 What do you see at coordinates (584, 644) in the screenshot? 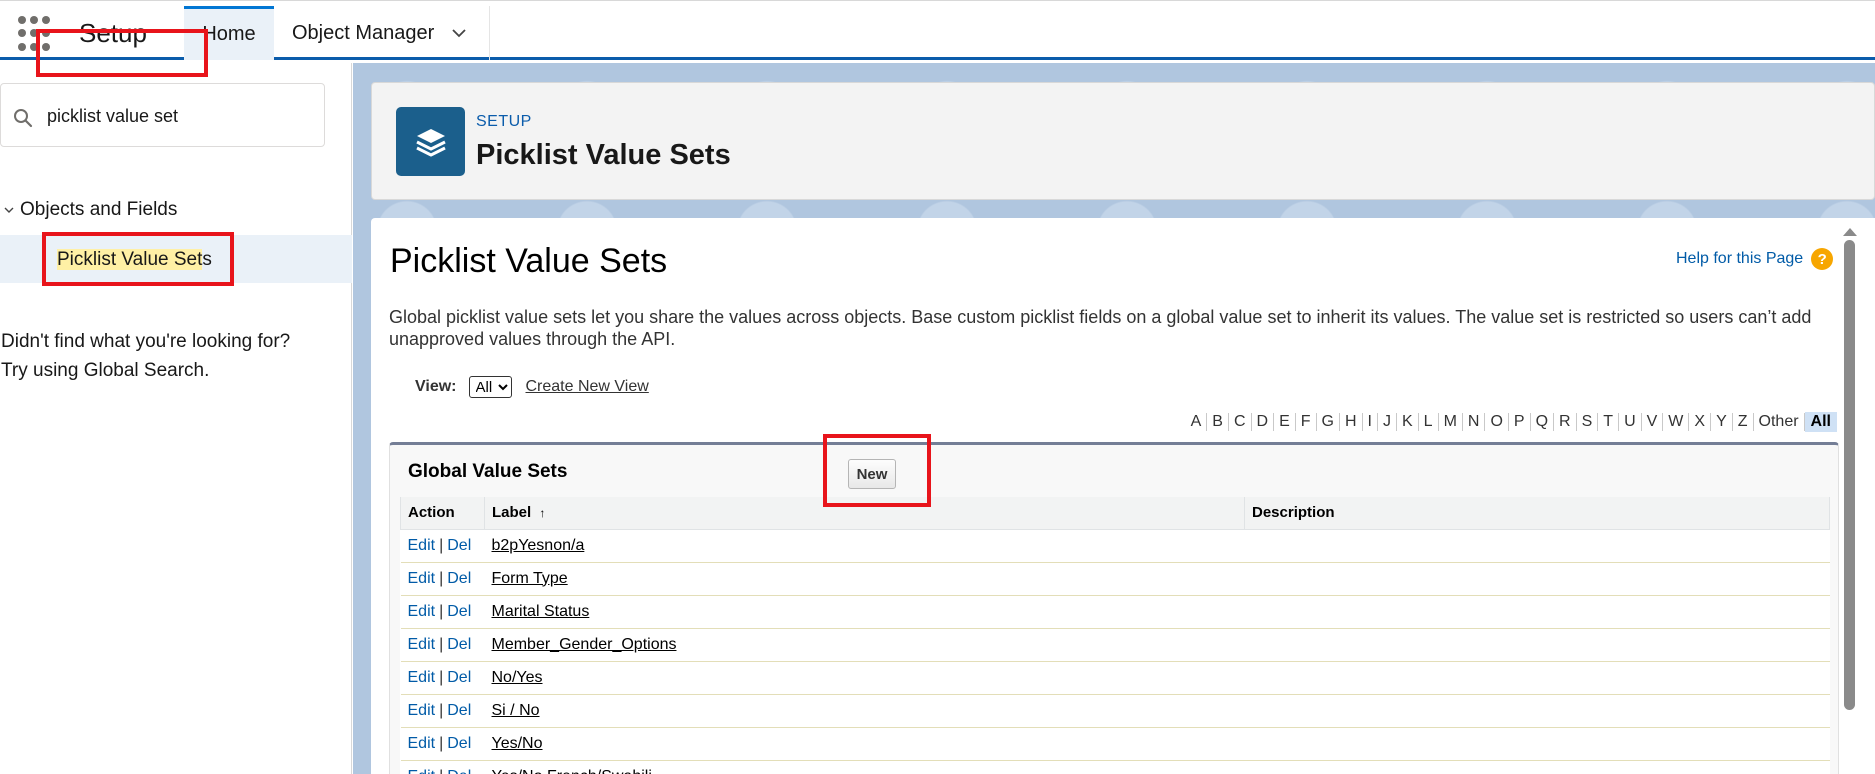
I see `value-set-link: Member_Gender_Options` at bounding box center [584, 644].